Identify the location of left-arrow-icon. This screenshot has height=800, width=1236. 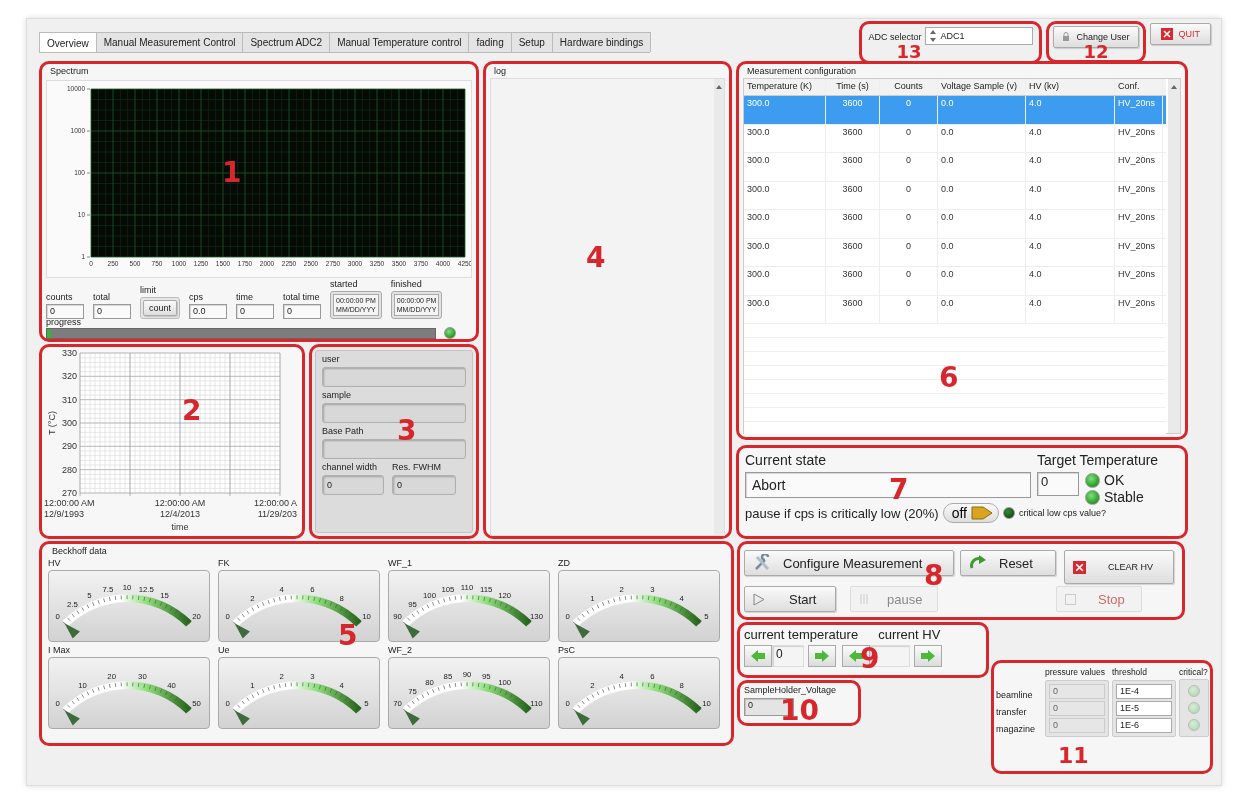
(758, 656).